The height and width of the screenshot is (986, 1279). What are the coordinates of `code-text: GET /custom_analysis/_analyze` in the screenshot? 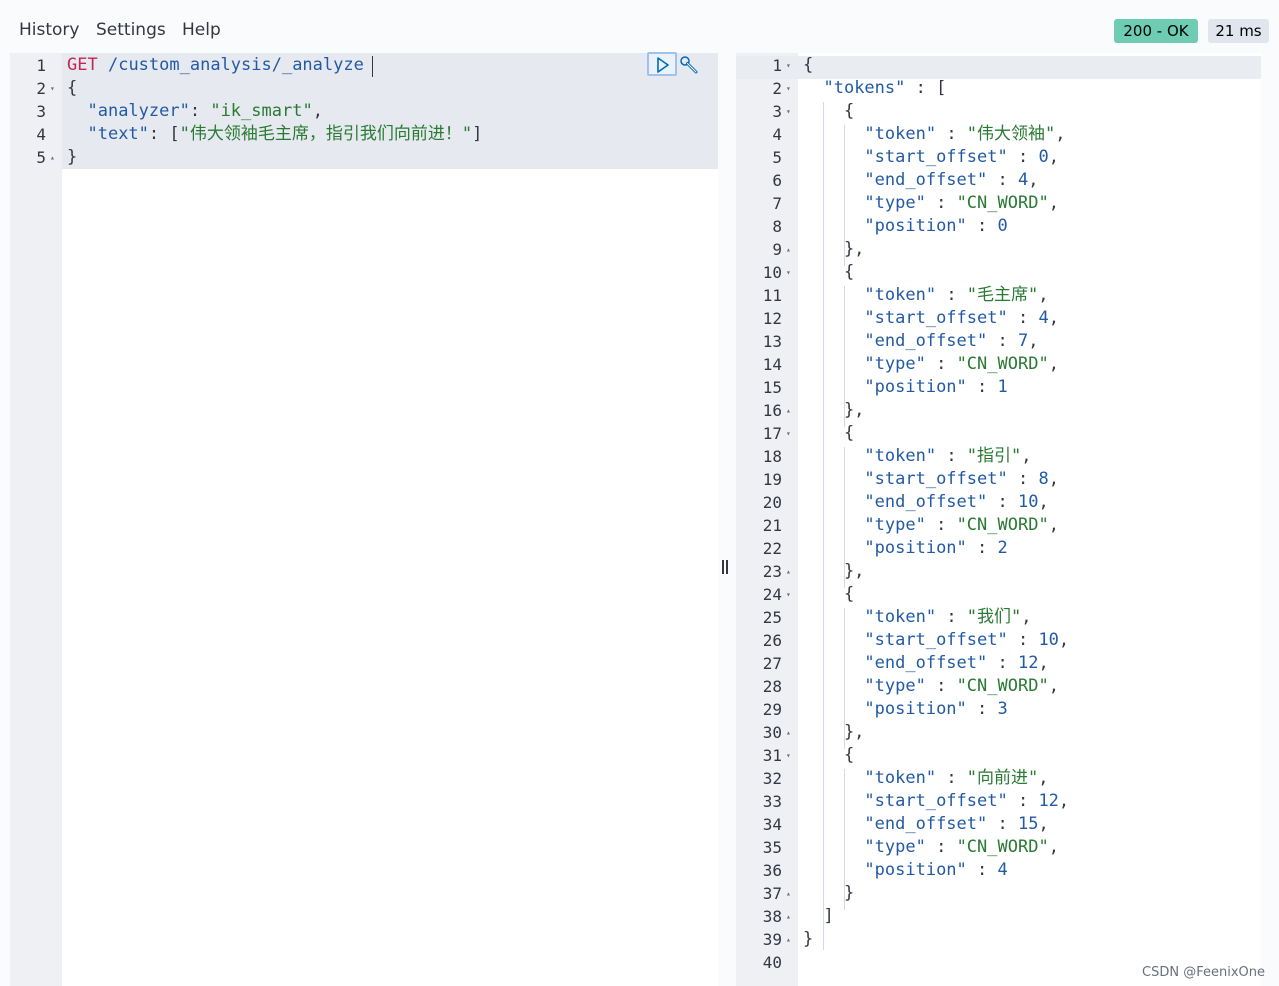 It's located at (215, 65).